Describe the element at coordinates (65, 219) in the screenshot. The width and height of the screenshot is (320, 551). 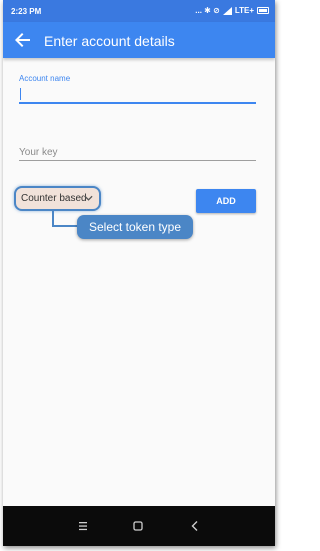
I see `callout-connector` at that location.